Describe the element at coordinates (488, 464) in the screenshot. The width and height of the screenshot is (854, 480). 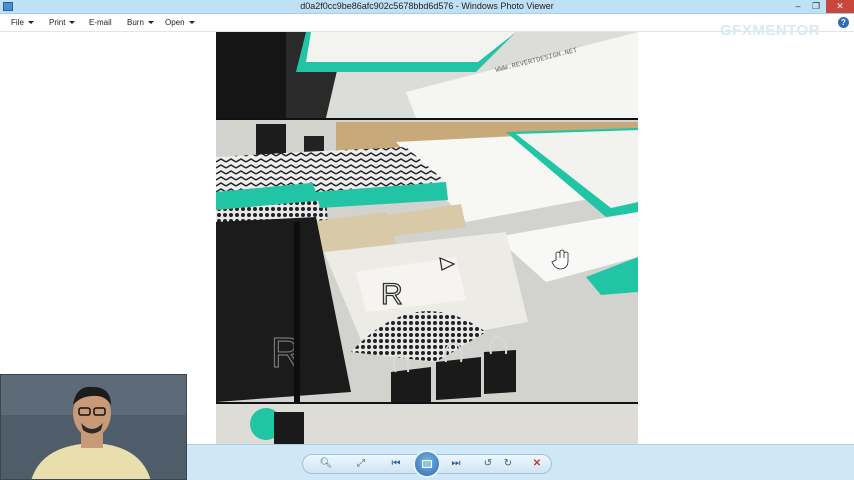
I see `rotate-counterclockwise-button: ↺` at that location.